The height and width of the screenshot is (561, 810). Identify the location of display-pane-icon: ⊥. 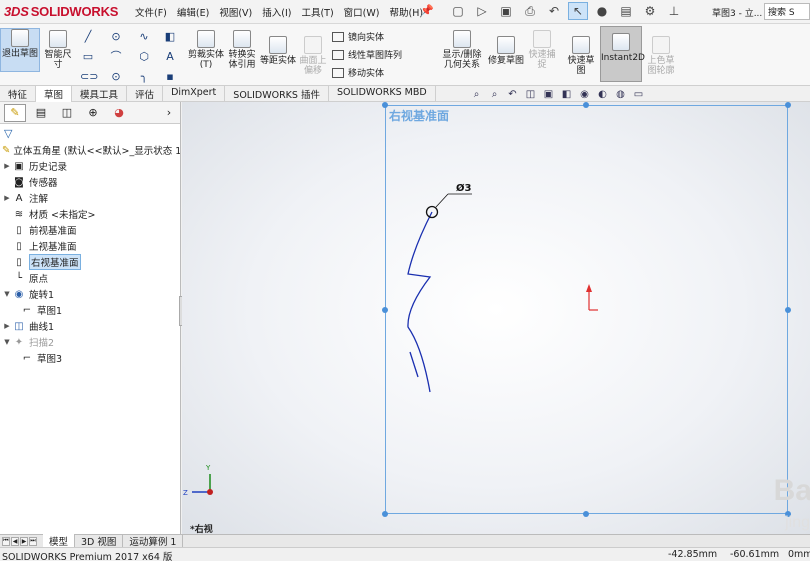
(674, 11).